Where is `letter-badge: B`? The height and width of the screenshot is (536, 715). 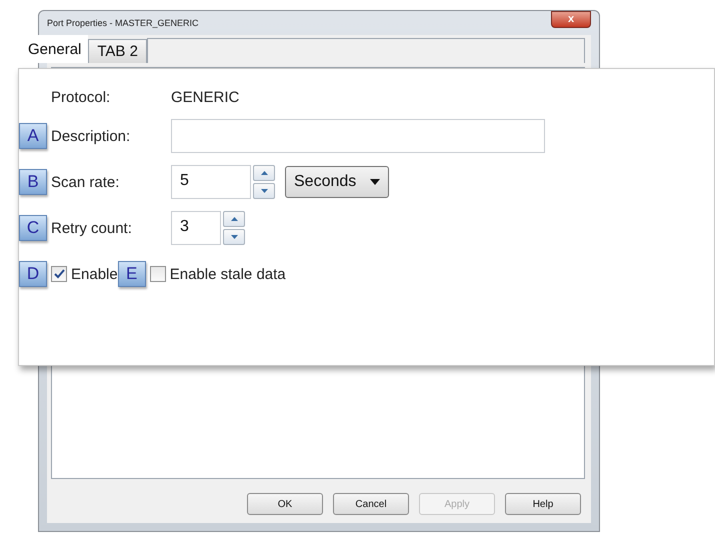 letter-badge: B is located at coordinates (33, 182).